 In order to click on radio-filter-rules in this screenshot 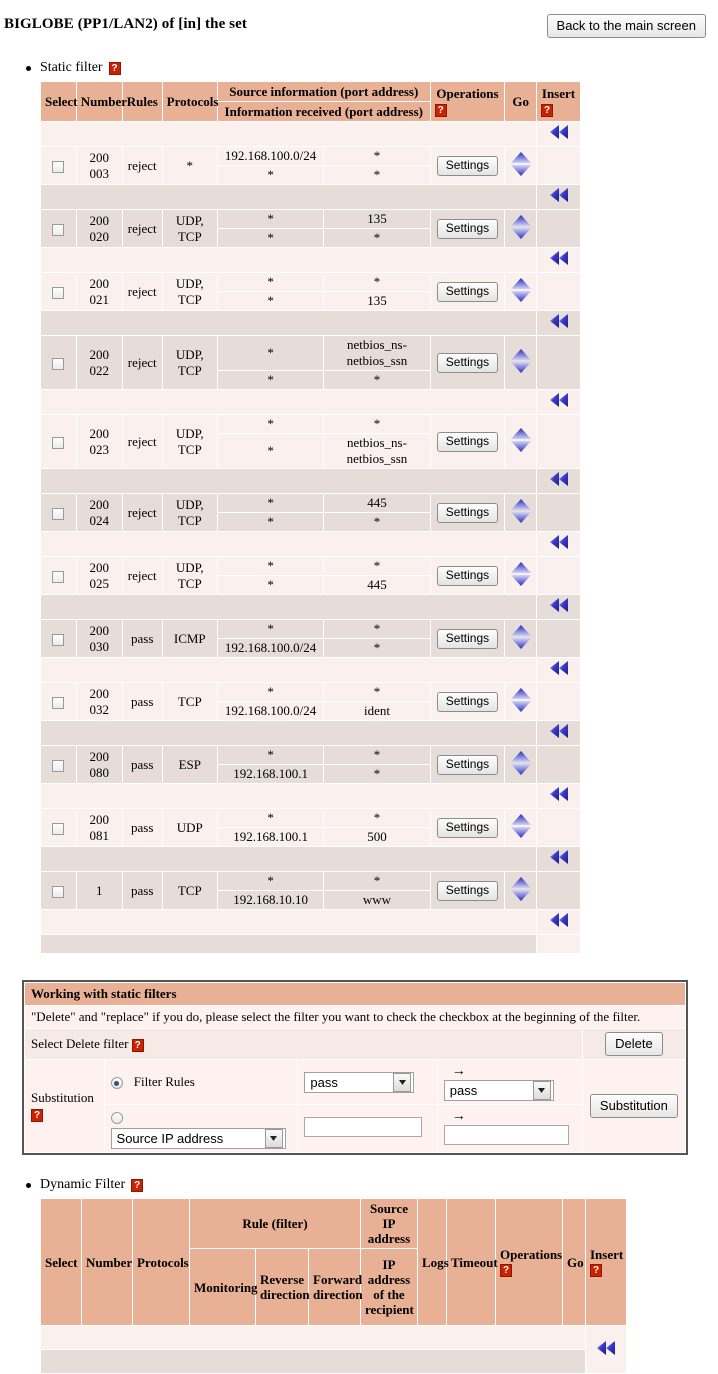, I will do `click(116, 1083)`.